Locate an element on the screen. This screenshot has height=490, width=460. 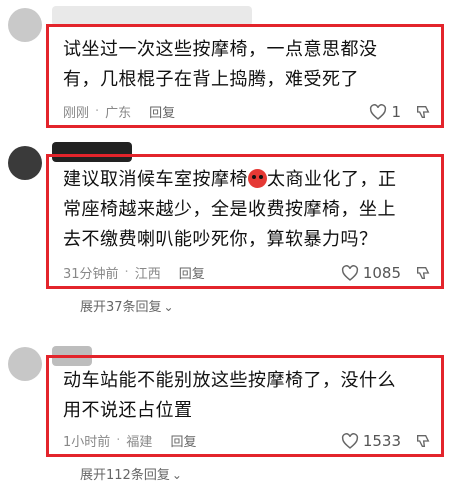
comment-line-part: 建议取消候车室按摩椅 is located at coordinates (155, 179).